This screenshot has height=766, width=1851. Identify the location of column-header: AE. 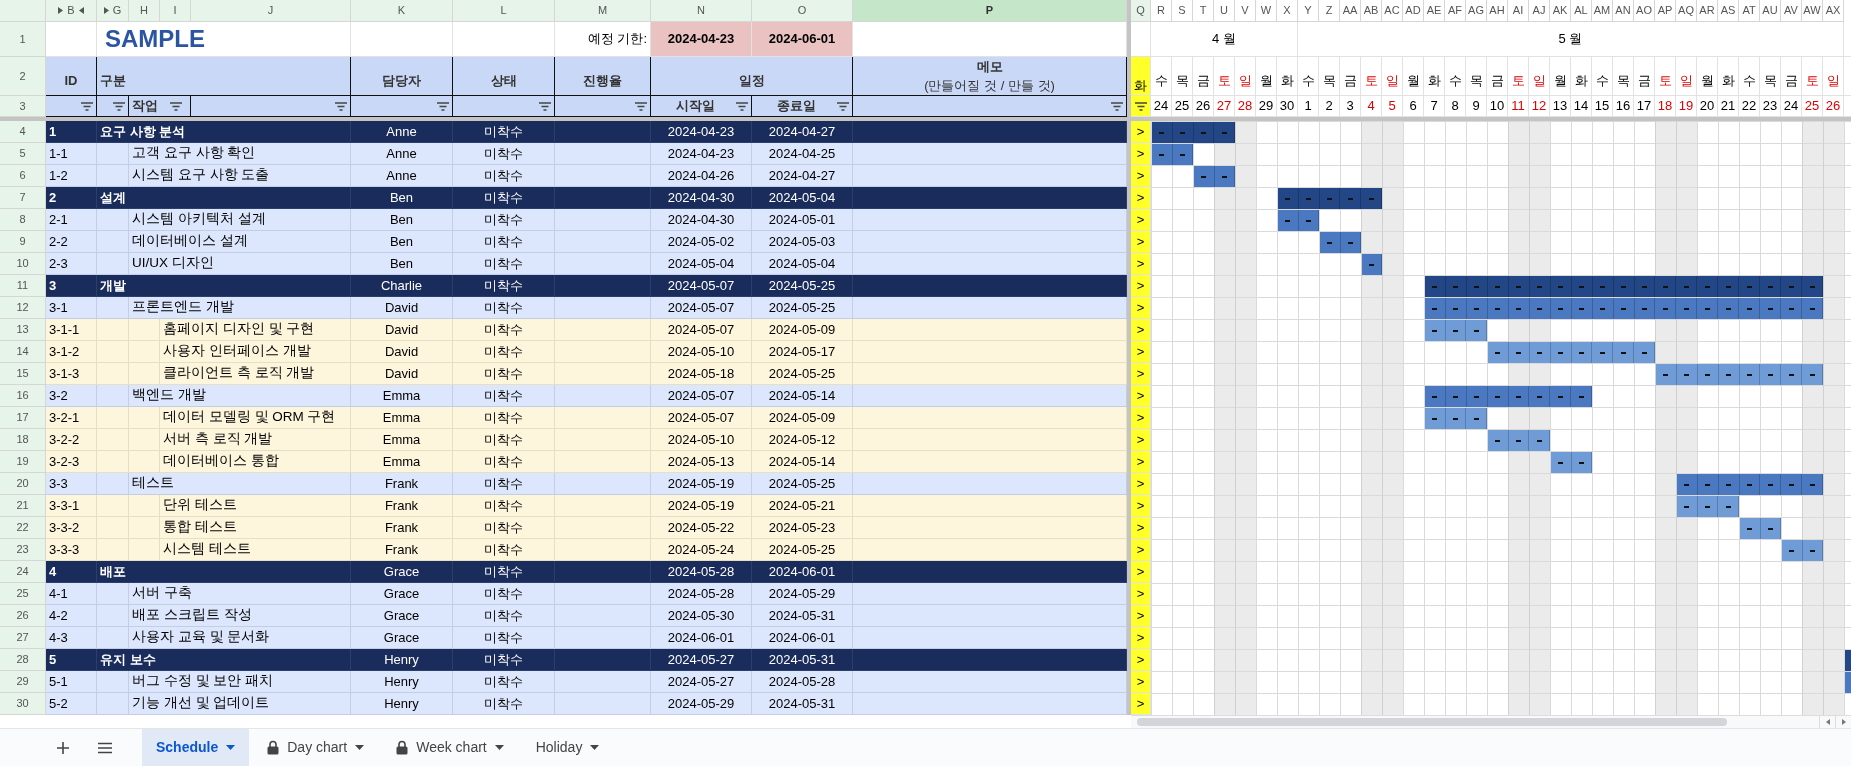
(1434, 11).